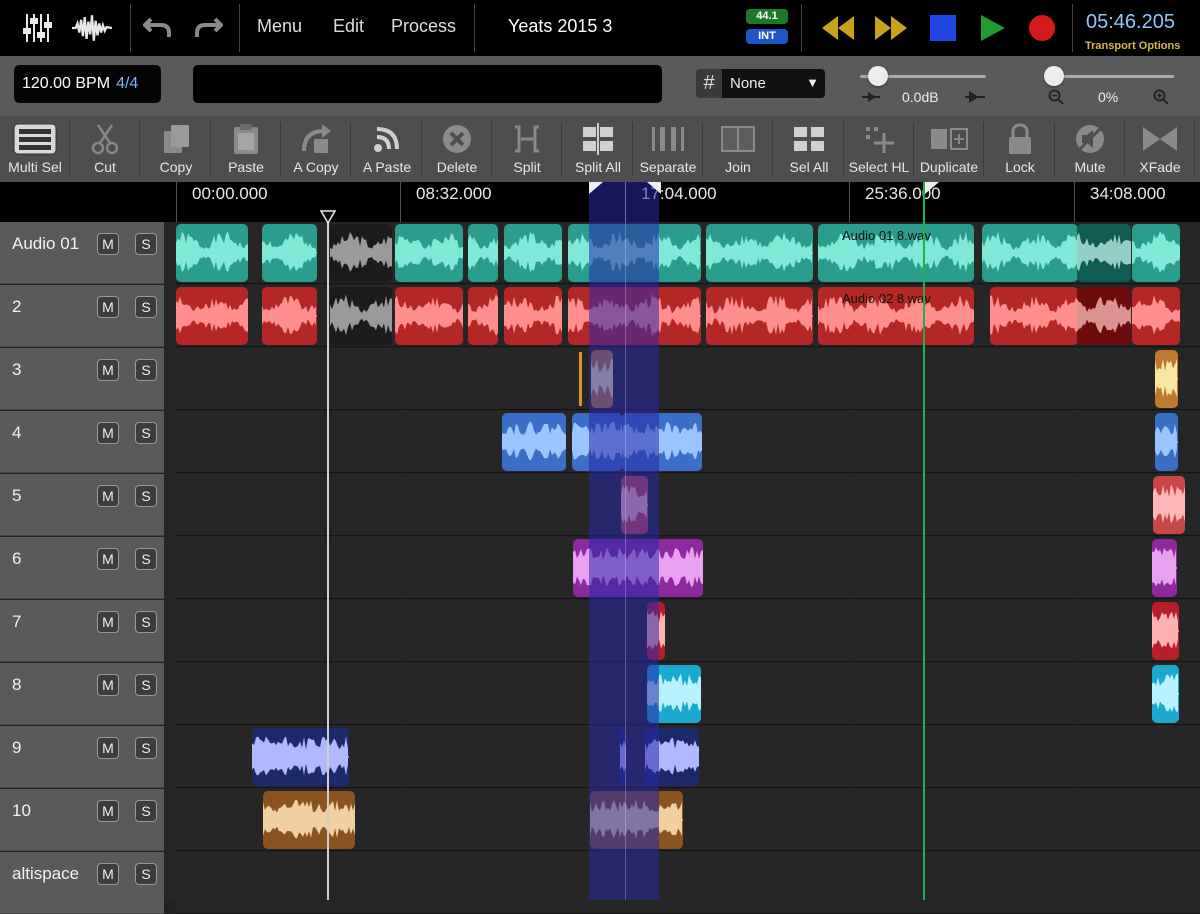 The image size is (1200, 914). Describe the element at coordinates (924, 541) in the screenshot. I see `playhead` at that location.